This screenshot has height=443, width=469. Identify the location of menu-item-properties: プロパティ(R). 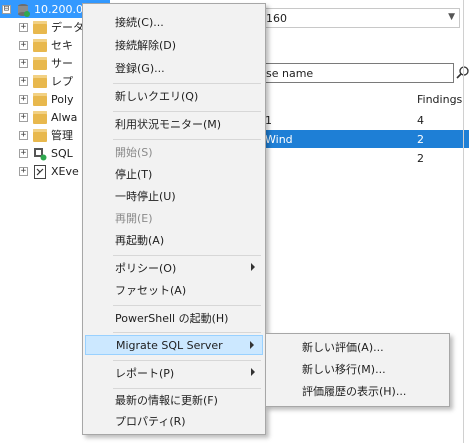
(174, 421).